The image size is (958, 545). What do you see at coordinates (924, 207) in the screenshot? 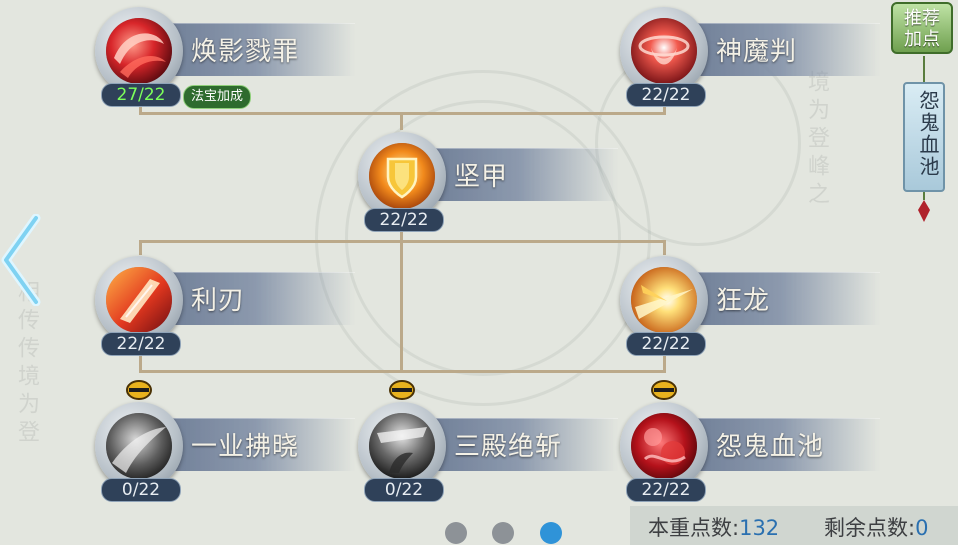
I see `tassel-icon` at bounding box center [924, 207].